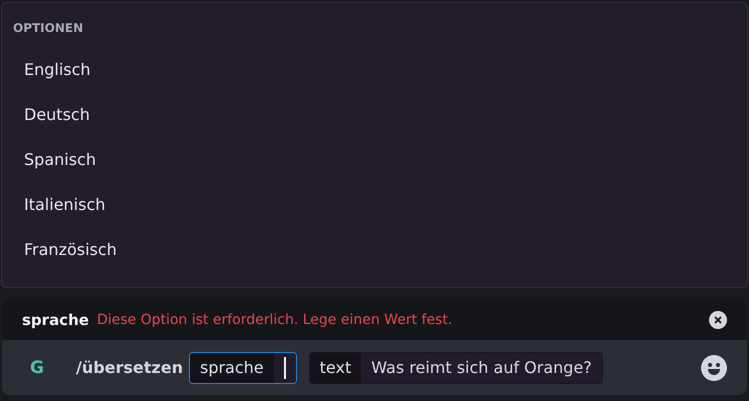  Describe the element at coordinates (275, 320) in the screenshot. I see `error-message: Diese Option ist erforderlich. Lege einen Wert fest.` at that location.